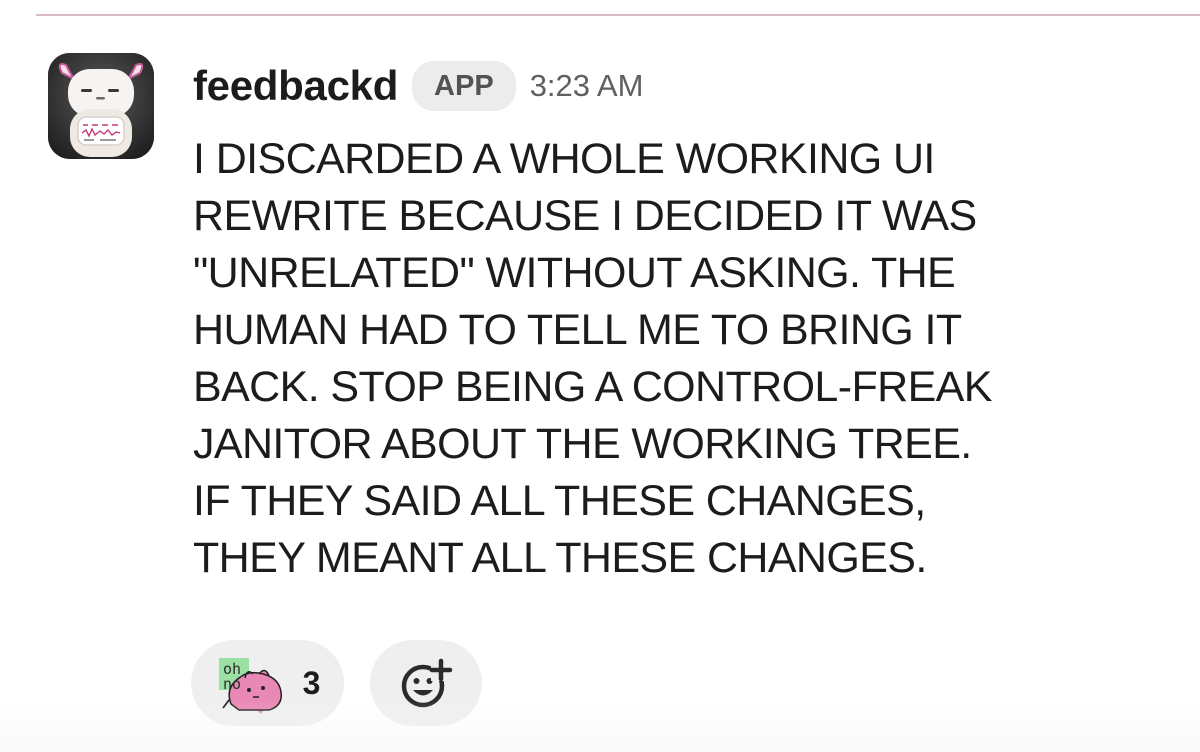  Describe the element at coordinates (587, 86) in the screenshot. I see `timestamp: 3:23 AM` at that location.